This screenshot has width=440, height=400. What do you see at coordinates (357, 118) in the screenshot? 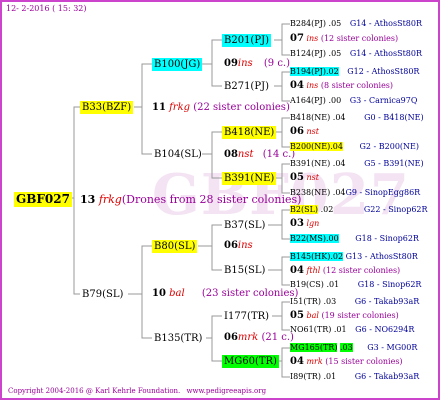
I see `gen4-row: B418(NE) .04 G0 - B418(NE)` at bounding box center [357, 118].